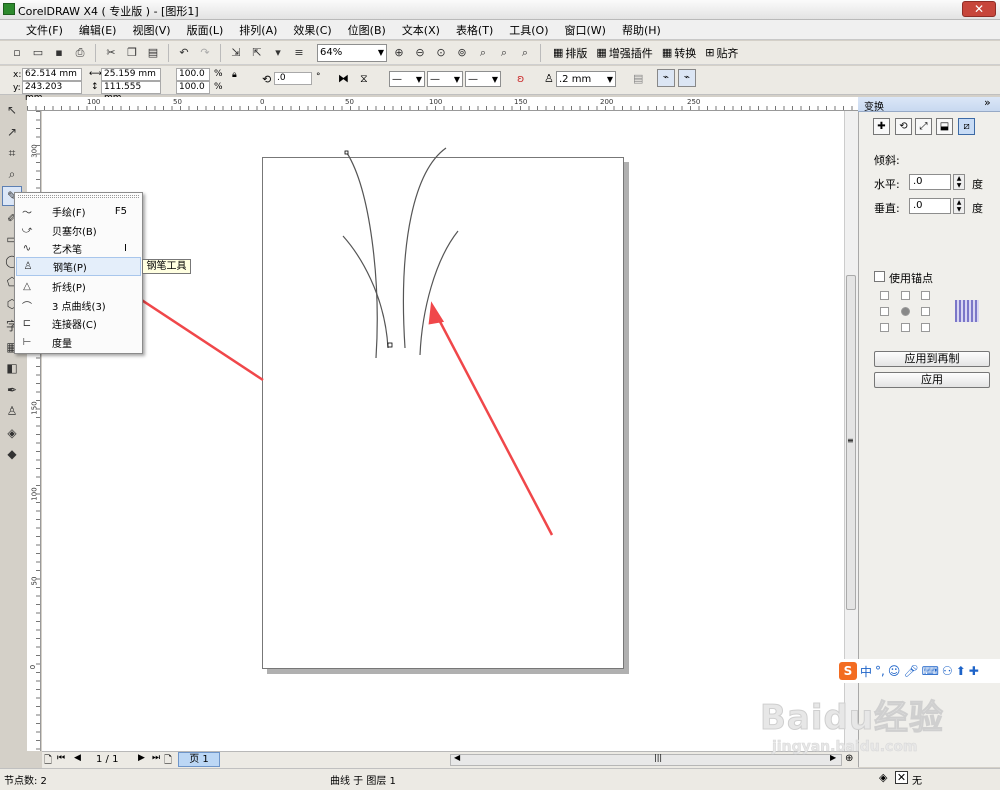 The height and width of the screenshot is (790, 1000). Describe the element at coordinates (166, 266) in the screenshot. I see `pen-tool-tooltip: 钢笔工具` at that location.